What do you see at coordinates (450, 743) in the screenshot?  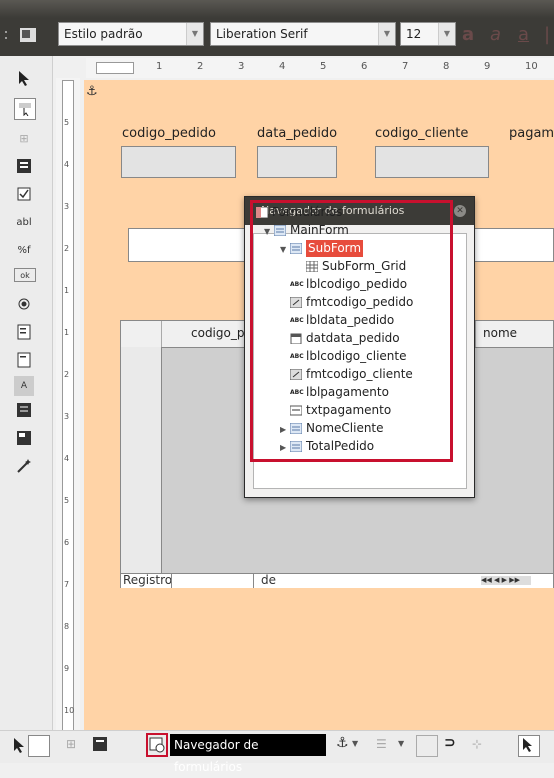 I see `tab-order-icon: ⊃` at bounding box center [450, 743].